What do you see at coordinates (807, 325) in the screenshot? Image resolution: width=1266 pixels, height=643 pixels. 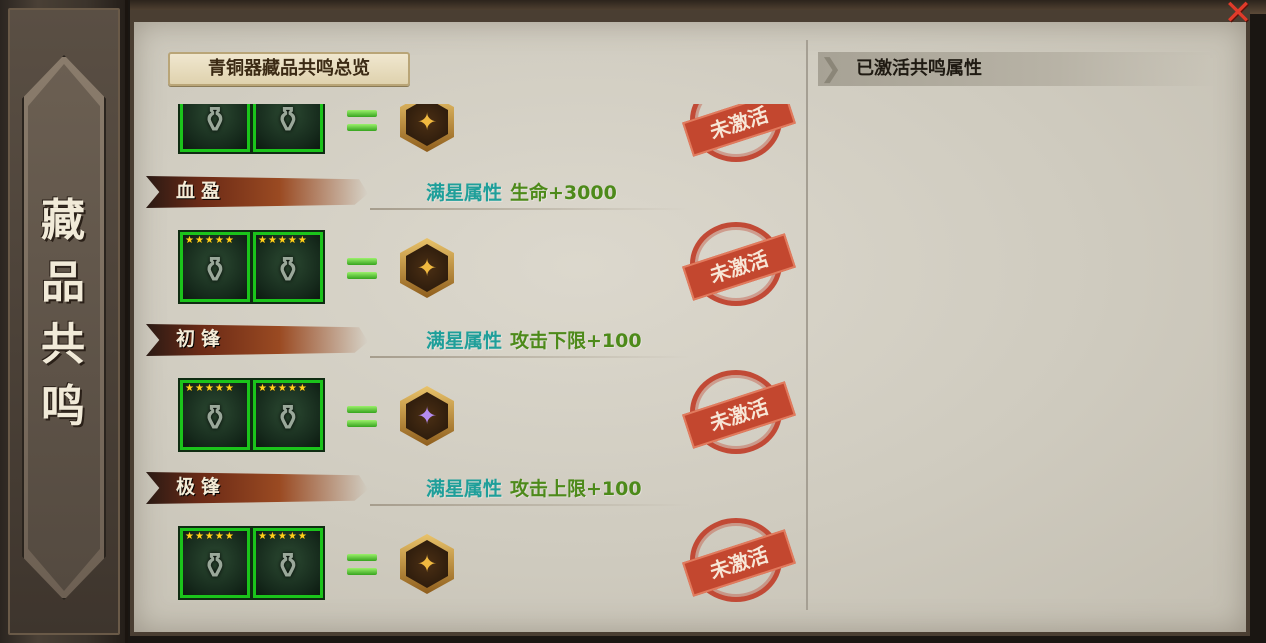 I see `panel-divider` at bounding box center [807, 325].